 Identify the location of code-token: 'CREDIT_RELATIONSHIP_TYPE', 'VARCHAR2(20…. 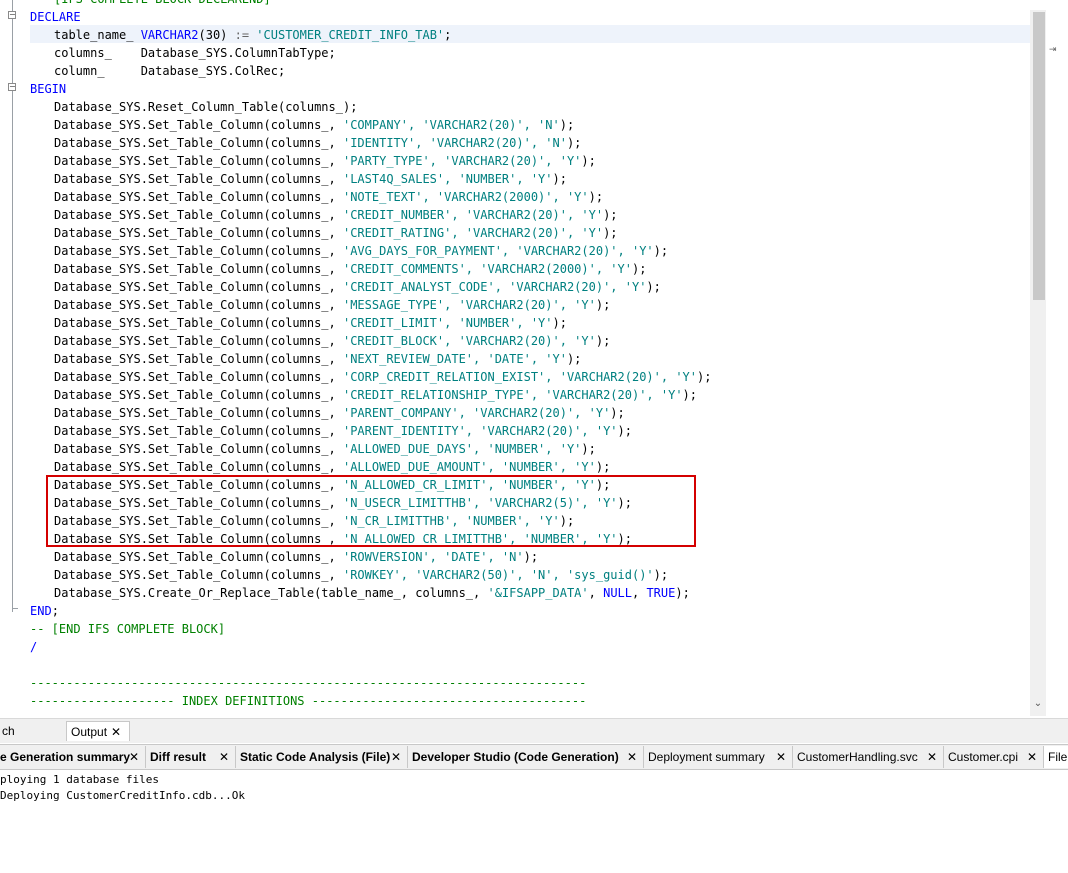
(512, 395).